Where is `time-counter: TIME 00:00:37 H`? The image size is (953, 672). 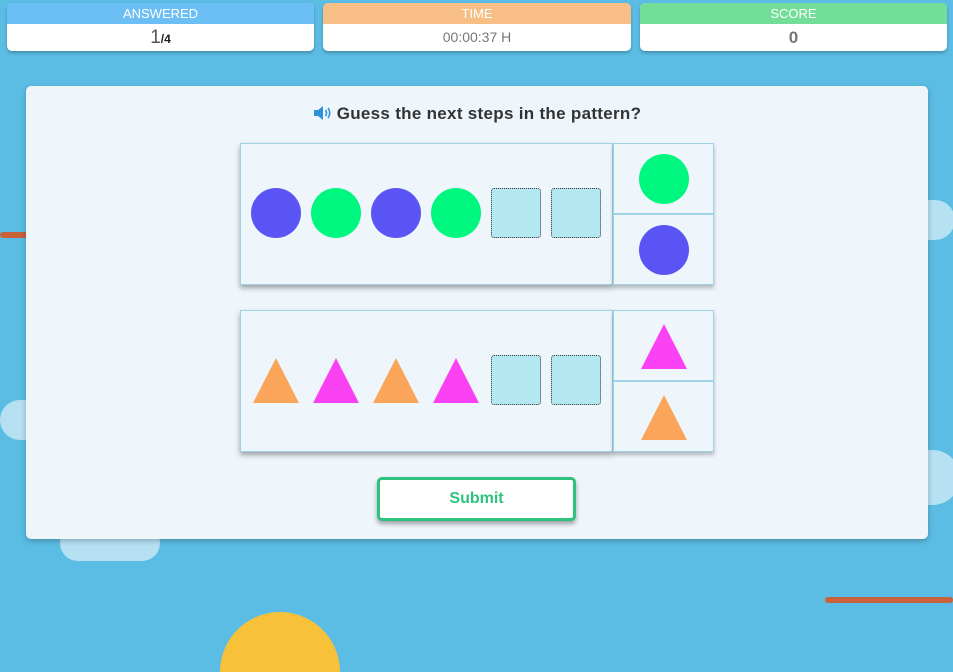
time-counter: TIME 00:00:37 H is located at coordinates (477, 27).